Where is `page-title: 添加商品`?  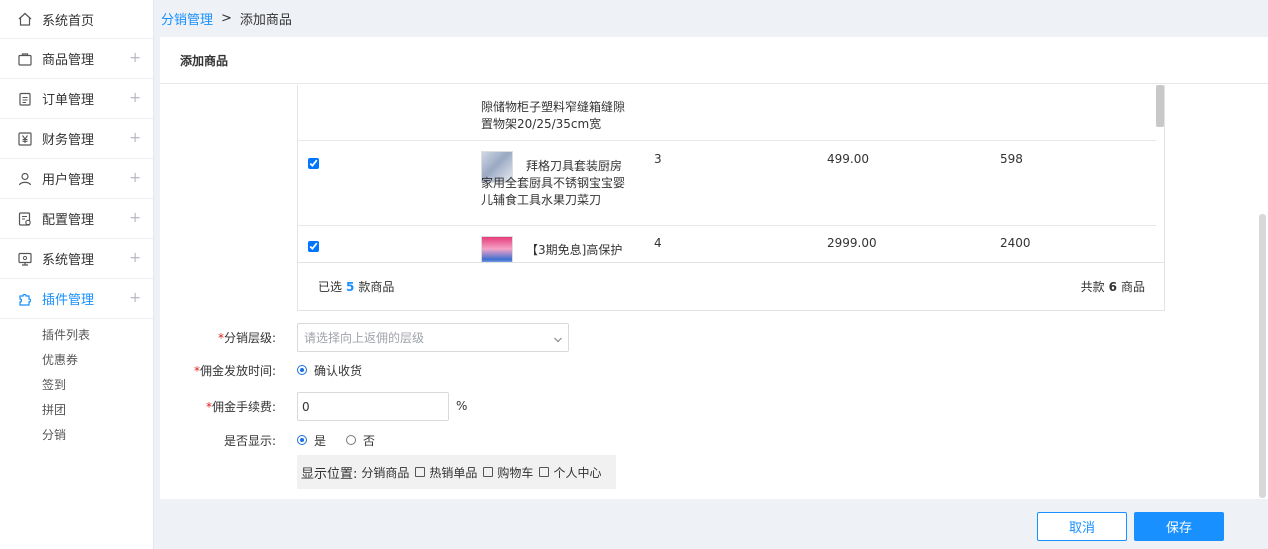 page-title: 添加商品 is located at coordinates (204, 60).